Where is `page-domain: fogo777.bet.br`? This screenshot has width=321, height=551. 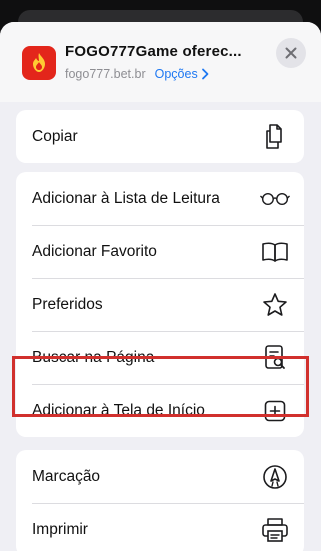 page-domain: fogo777.bet.br is located at coordinates (105, 74).